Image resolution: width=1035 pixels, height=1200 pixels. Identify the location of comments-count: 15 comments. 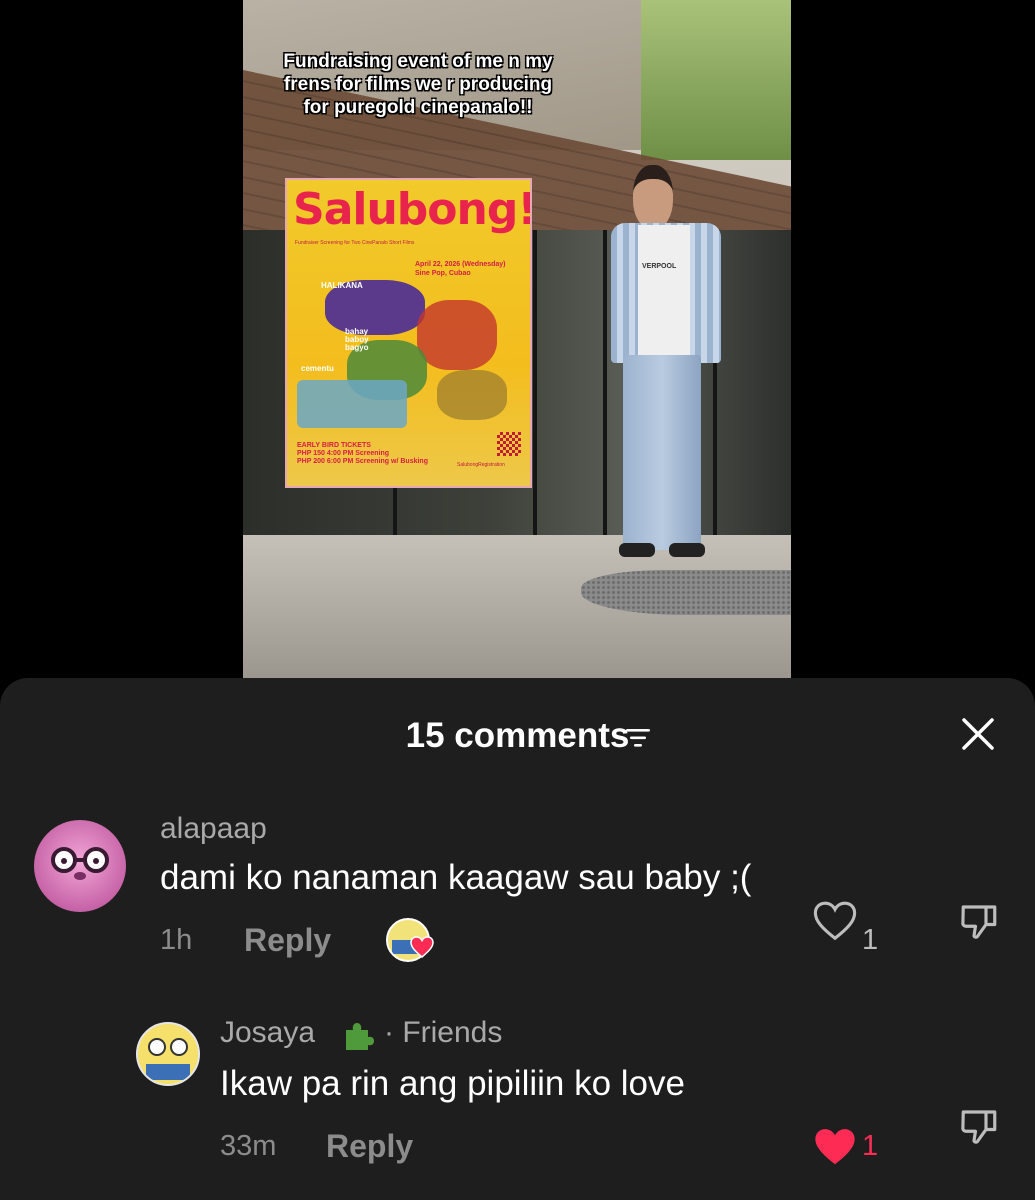
(517, 735).